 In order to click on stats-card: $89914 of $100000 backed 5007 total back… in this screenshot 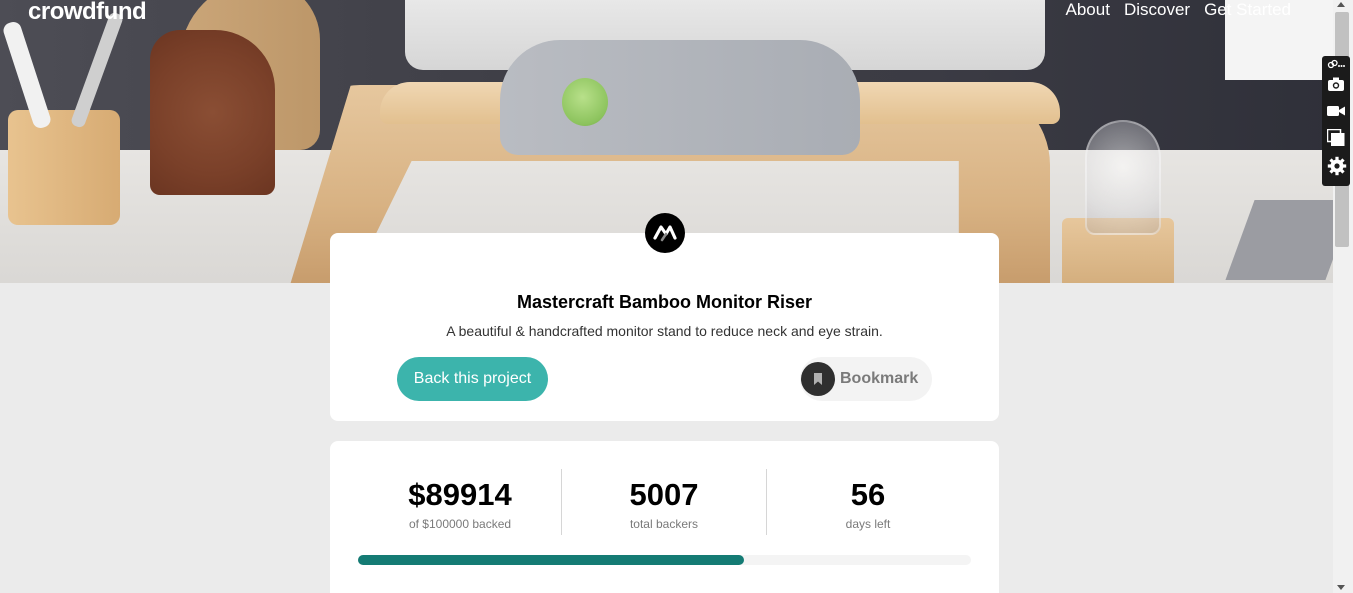, I will do `click(664, 517)`.